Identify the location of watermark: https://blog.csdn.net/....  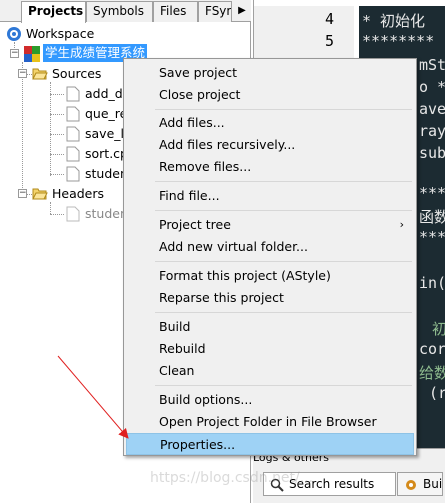
(232, 478).